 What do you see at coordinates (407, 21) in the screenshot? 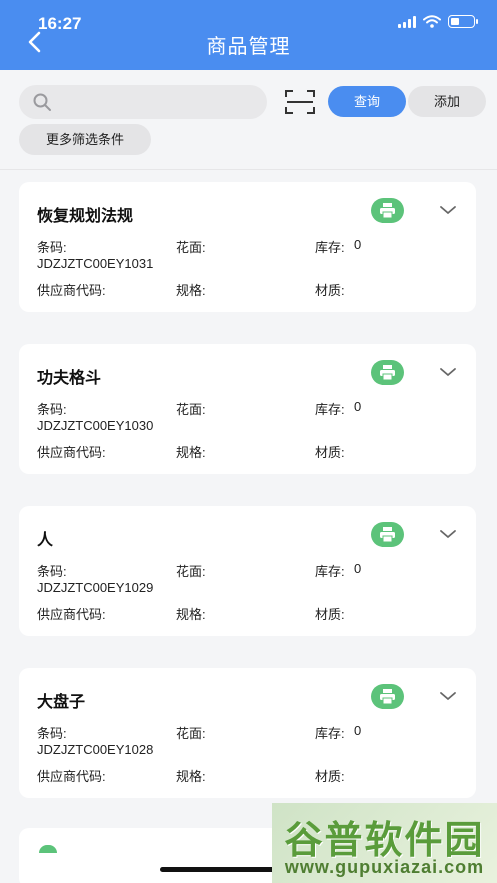
I see `signal-icon` at bounding box center [407, 21].